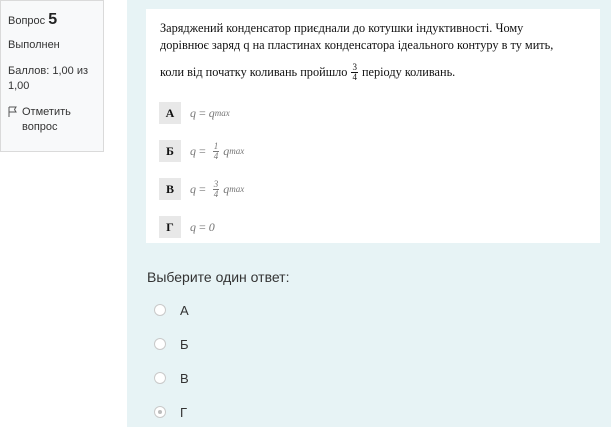 Image resolution: width=611 pixels, height=429 pixels. I want to click on question-marks: Баллов: 1,00 из 1,00, so click(48, 78).